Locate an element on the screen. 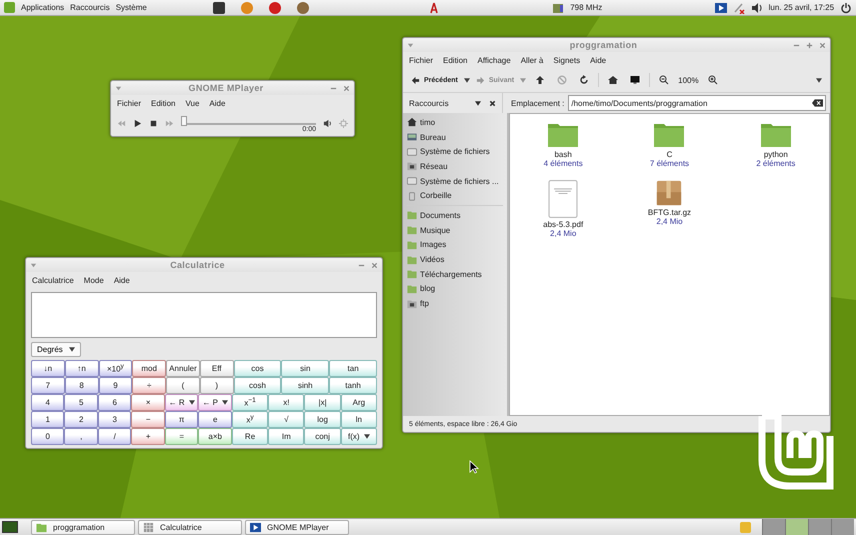  calculator-key: ) is located at coordinates (217, 385).